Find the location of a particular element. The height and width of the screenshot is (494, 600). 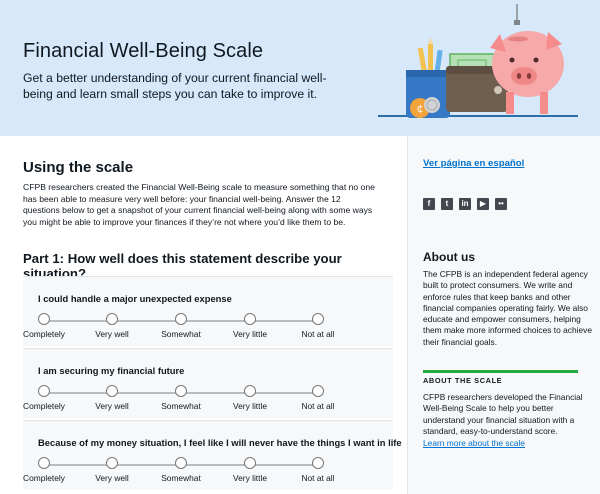

youtube-icon: ▶ is located at coordinates (483, 204).